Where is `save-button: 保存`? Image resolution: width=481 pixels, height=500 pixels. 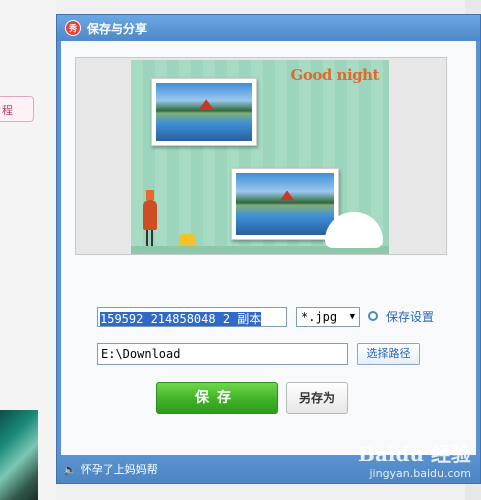 save-button: 保存 is located at coordinates (217, 398).